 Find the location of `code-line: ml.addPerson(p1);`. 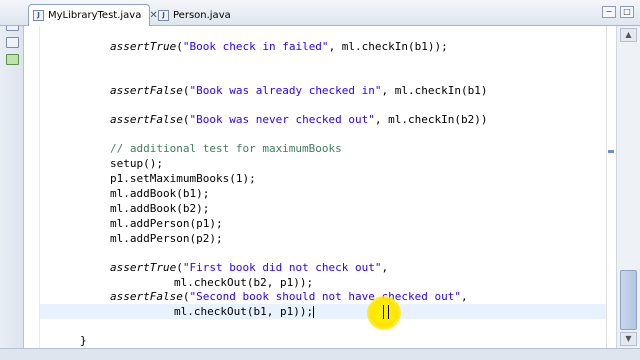

code-line: ml.addPerson(p1); is located at coordinates (166, 223).